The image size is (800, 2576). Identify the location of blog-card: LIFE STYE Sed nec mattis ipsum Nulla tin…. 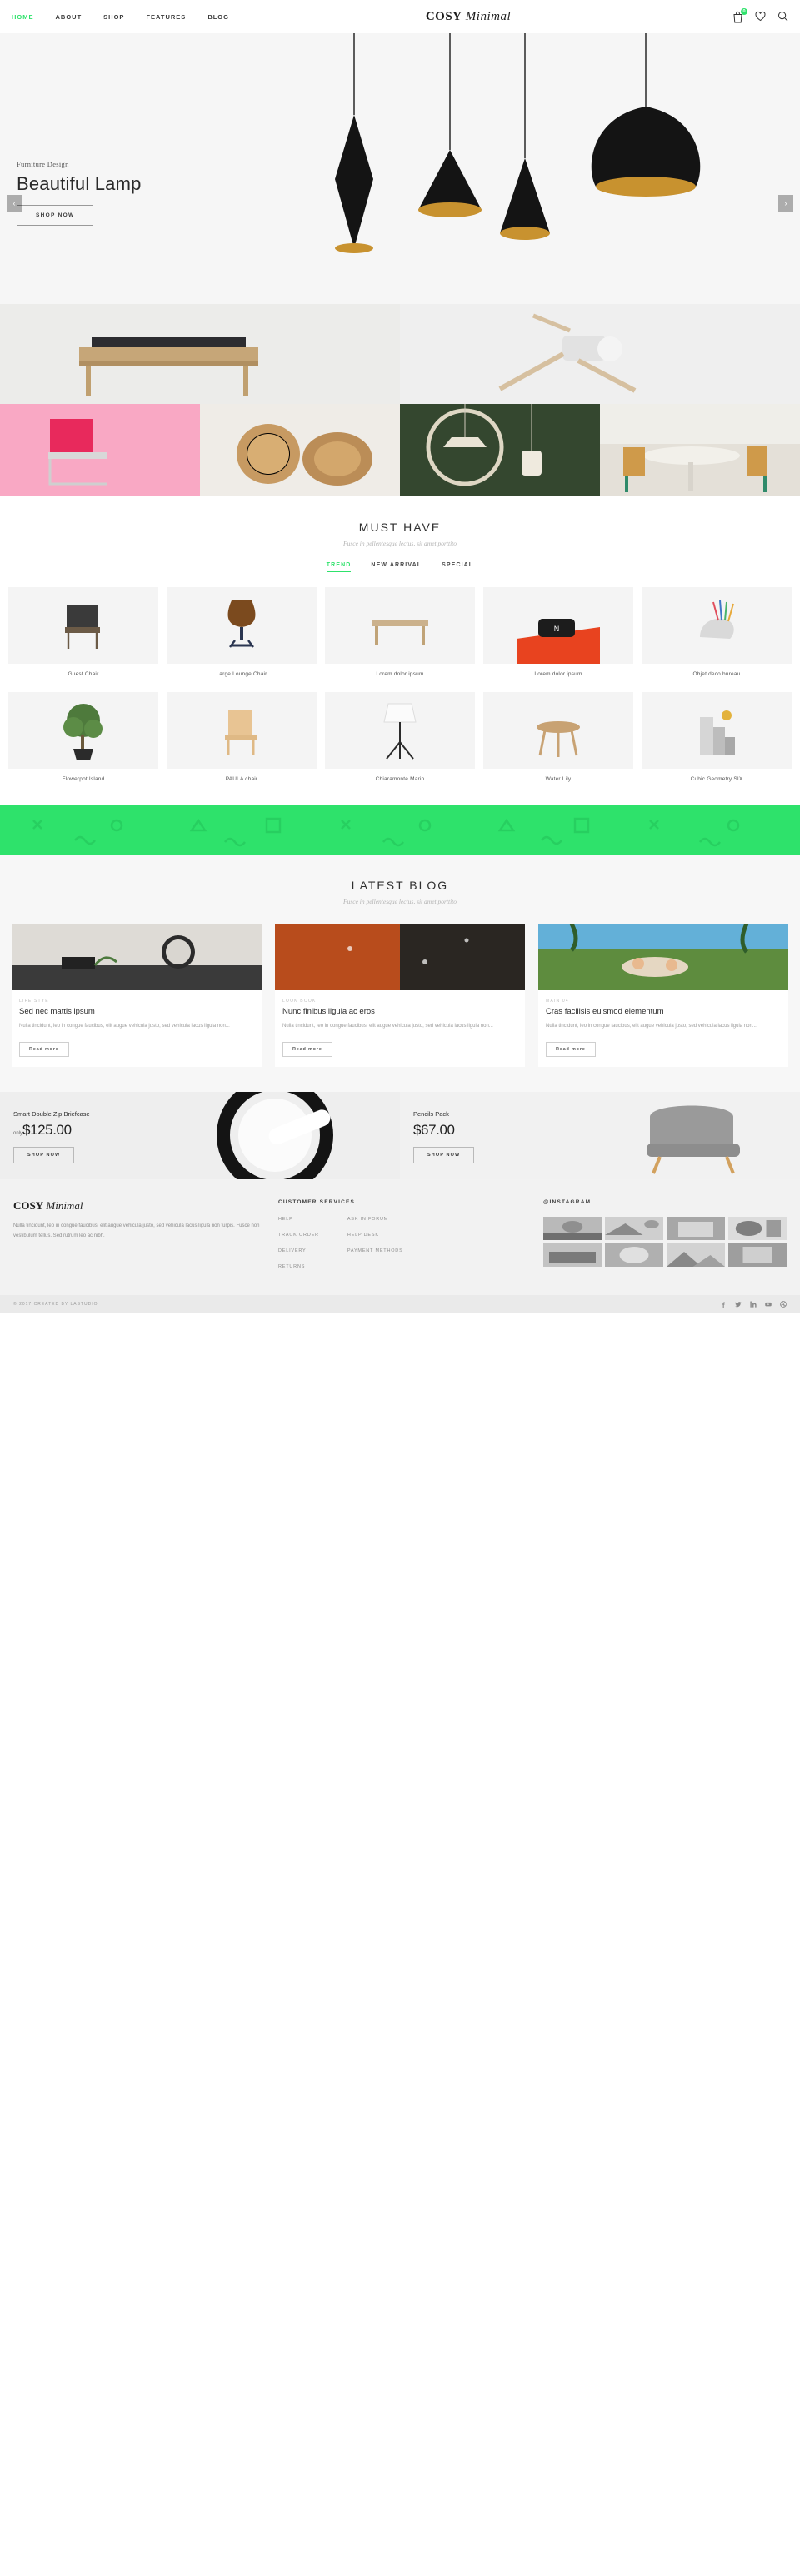
(137, 996).